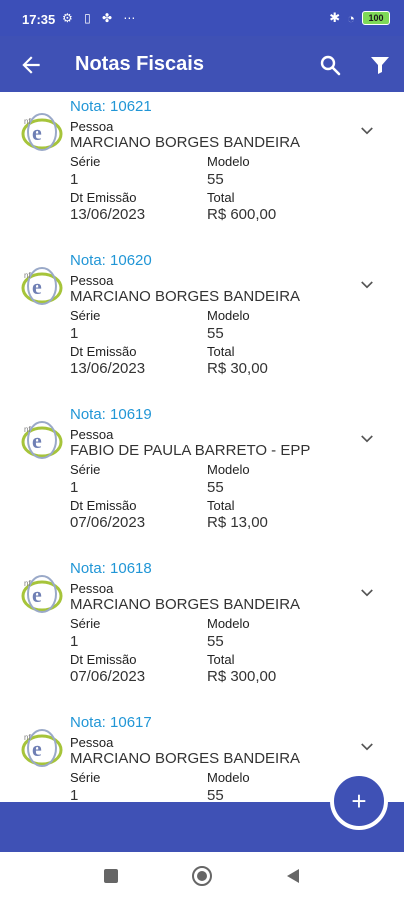  I want to click on total-value: R$ 300,00, so click(242, 676).